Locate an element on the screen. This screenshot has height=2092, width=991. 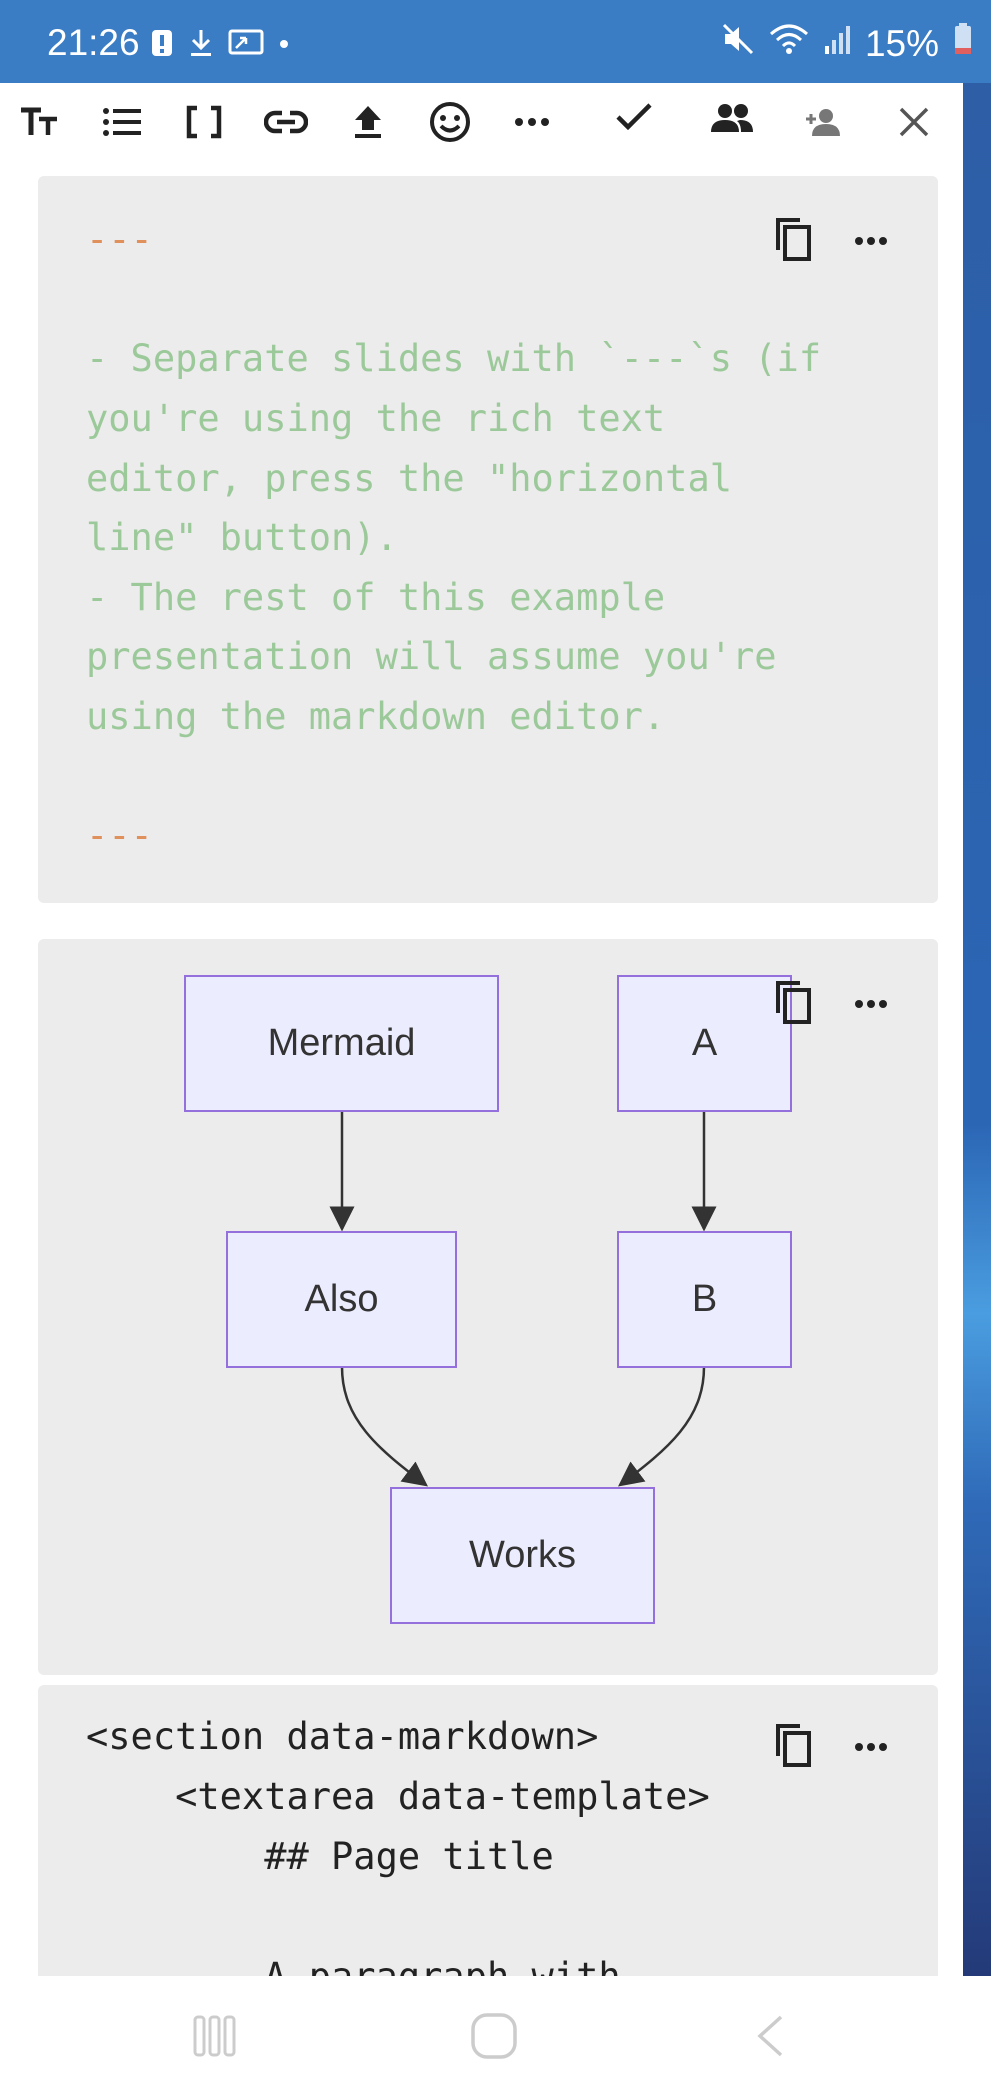
code-line: A paragraph with is located at coordinates (353, 1965).